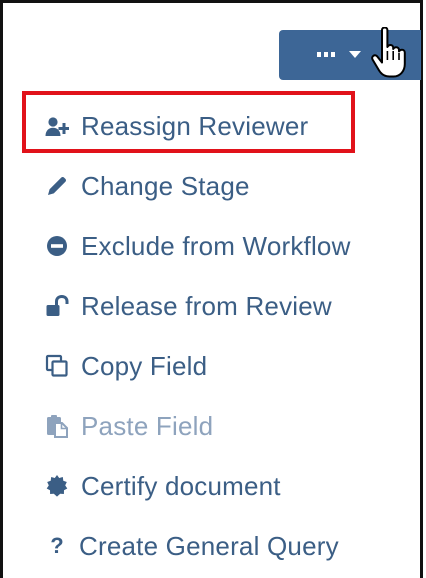  Describe the element at coordinates (355, 54) in the screenshot. I see `caret-down-icon` at that location.